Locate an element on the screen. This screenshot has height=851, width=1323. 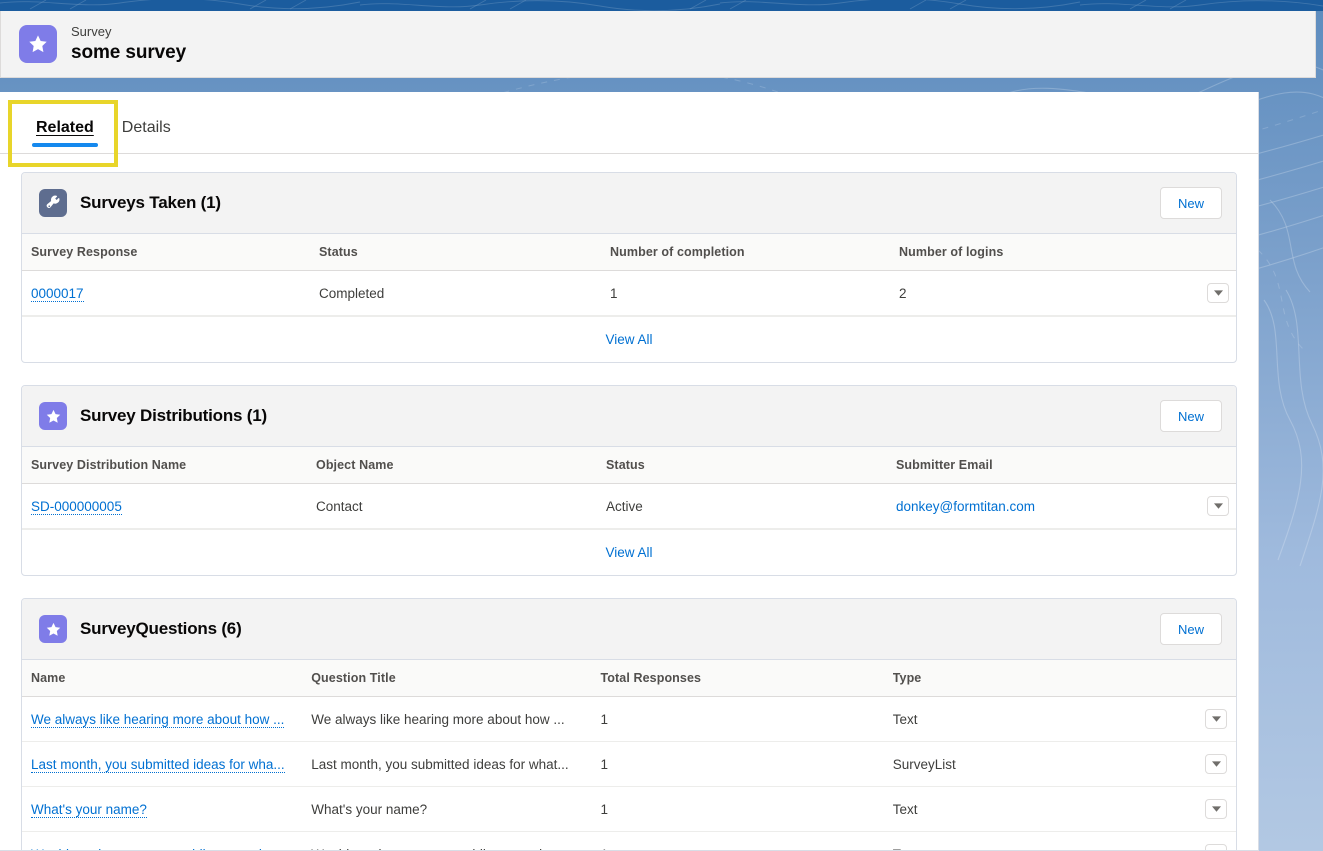
cell-number-of-logins: 2 is located at coordinates (1042, 293).